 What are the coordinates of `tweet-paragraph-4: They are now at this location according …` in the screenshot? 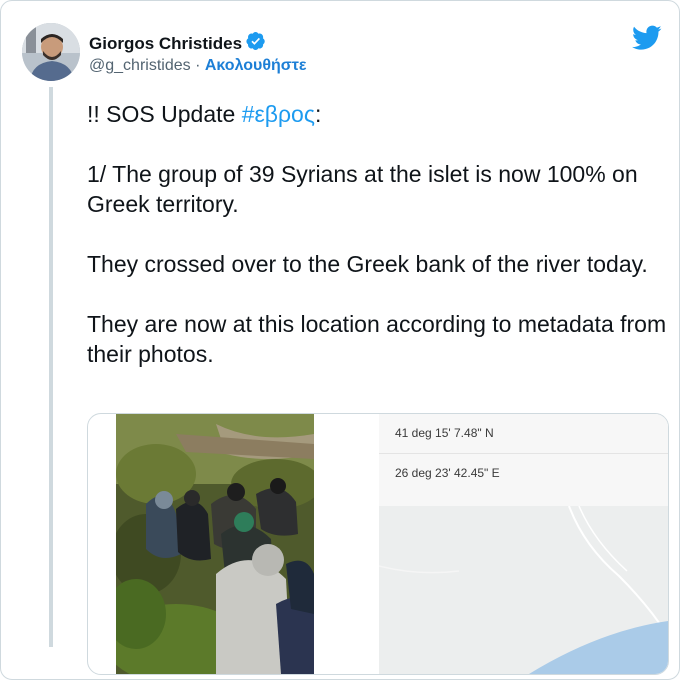 It's located at (377, 339).